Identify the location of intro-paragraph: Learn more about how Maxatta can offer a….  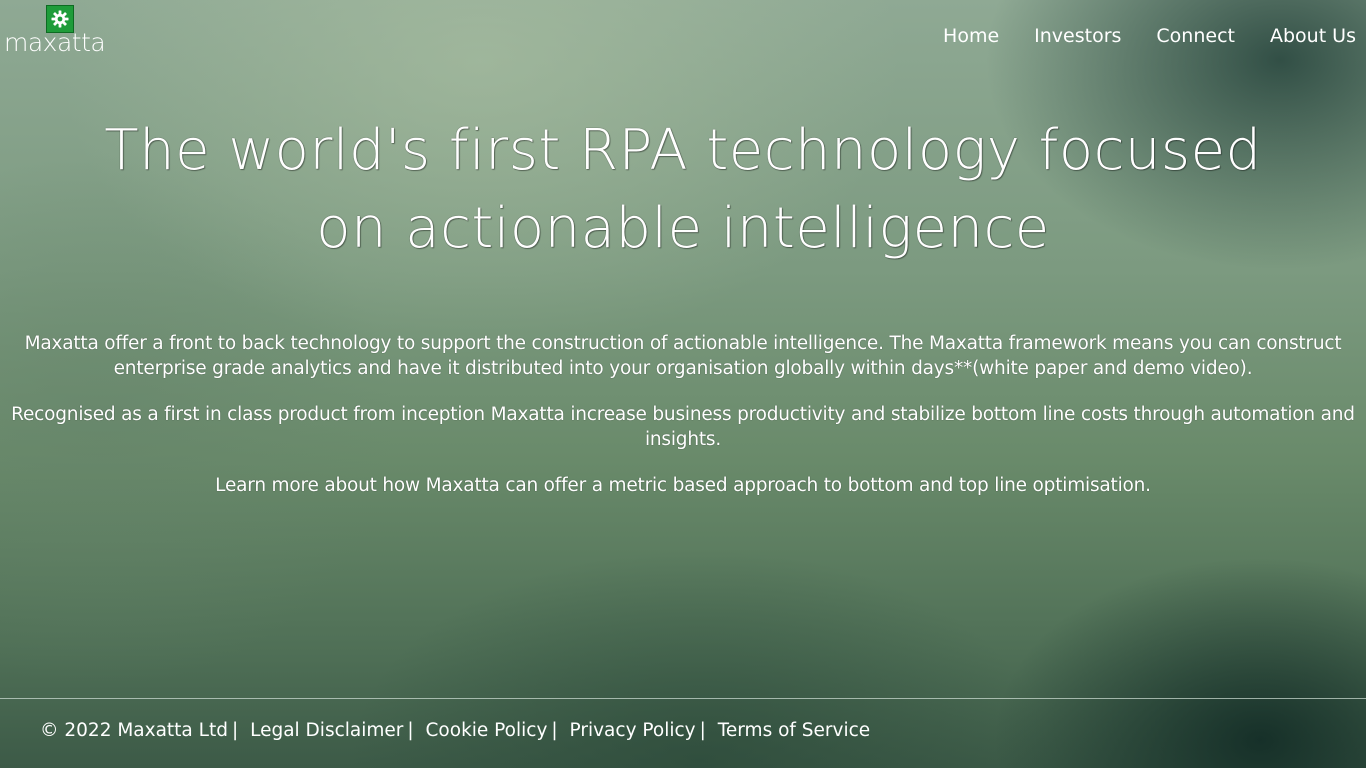
(683, 485).